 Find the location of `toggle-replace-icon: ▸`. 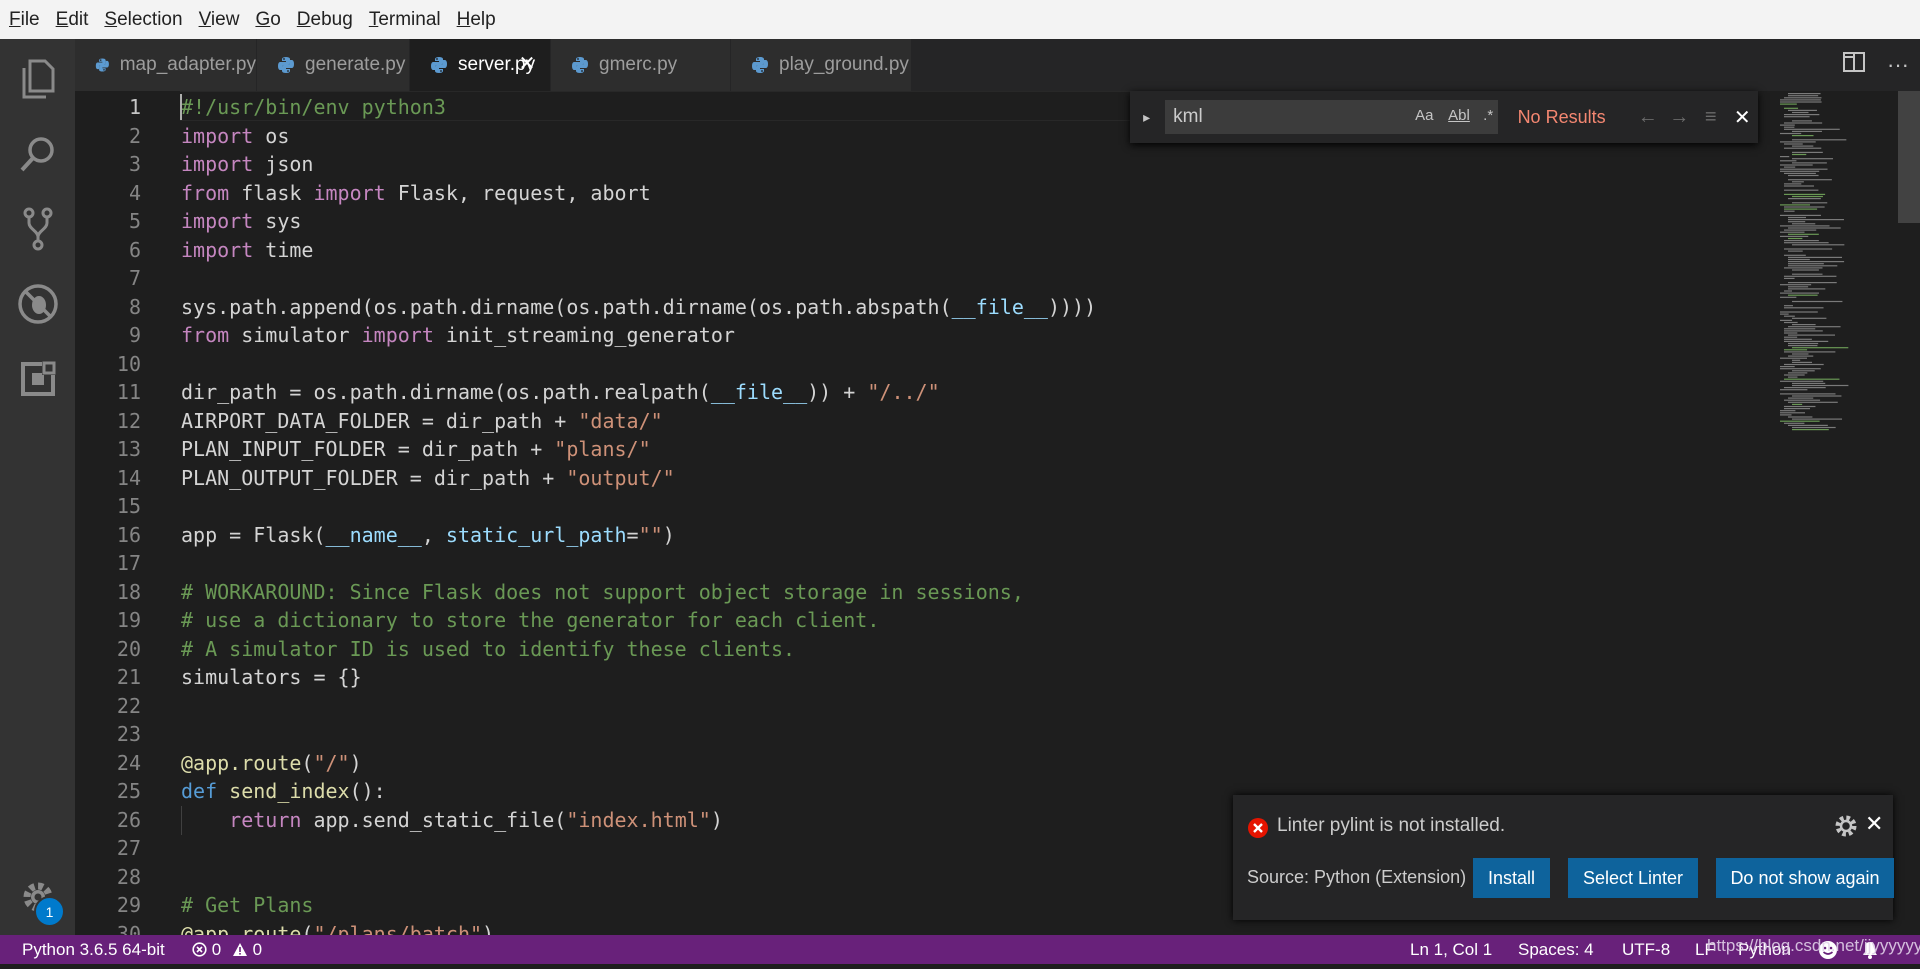

toggle-replace-icon: ▸ is located at coordinates (1146, 117).